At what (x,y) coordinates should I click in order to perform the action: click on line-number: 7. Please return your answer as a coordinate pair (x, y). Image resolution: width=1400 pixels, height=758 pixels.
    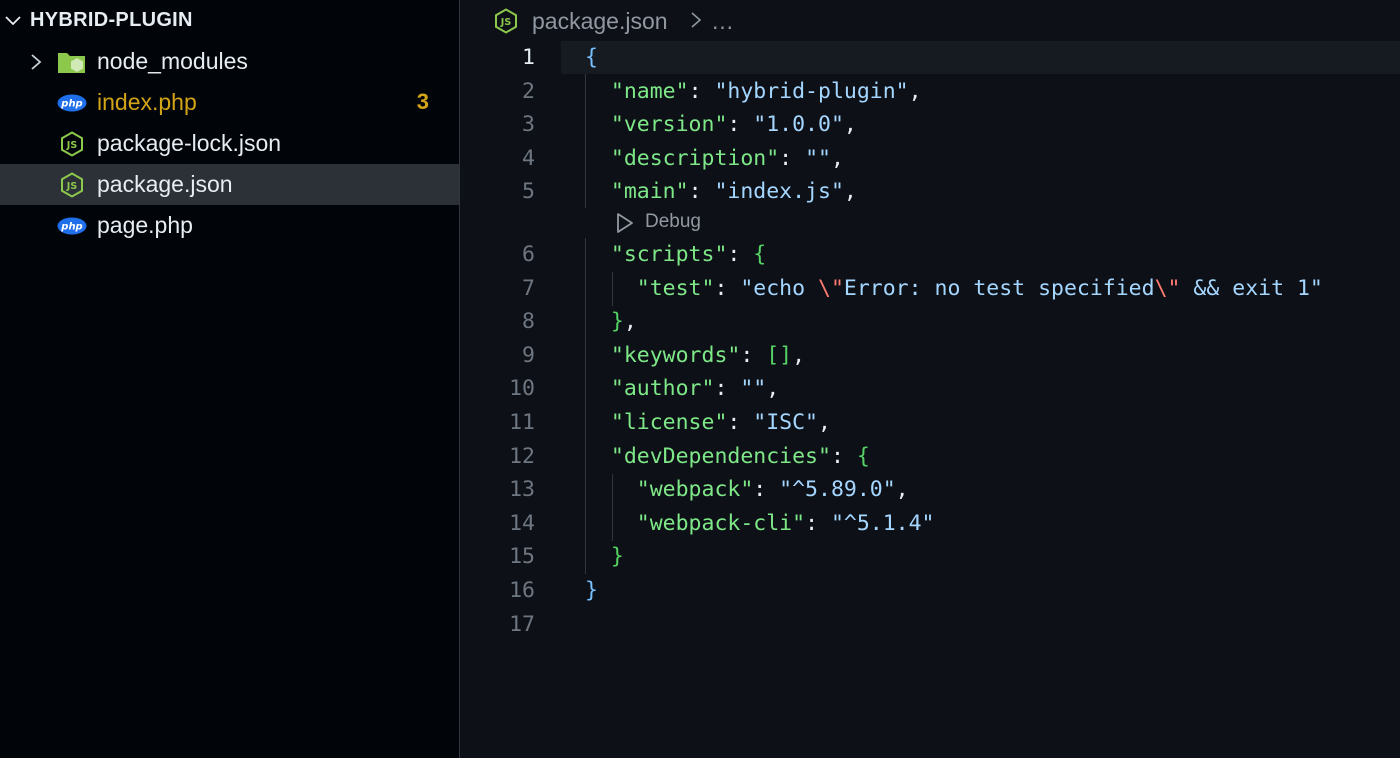
    Looking at the image, I should click on (528, 288).